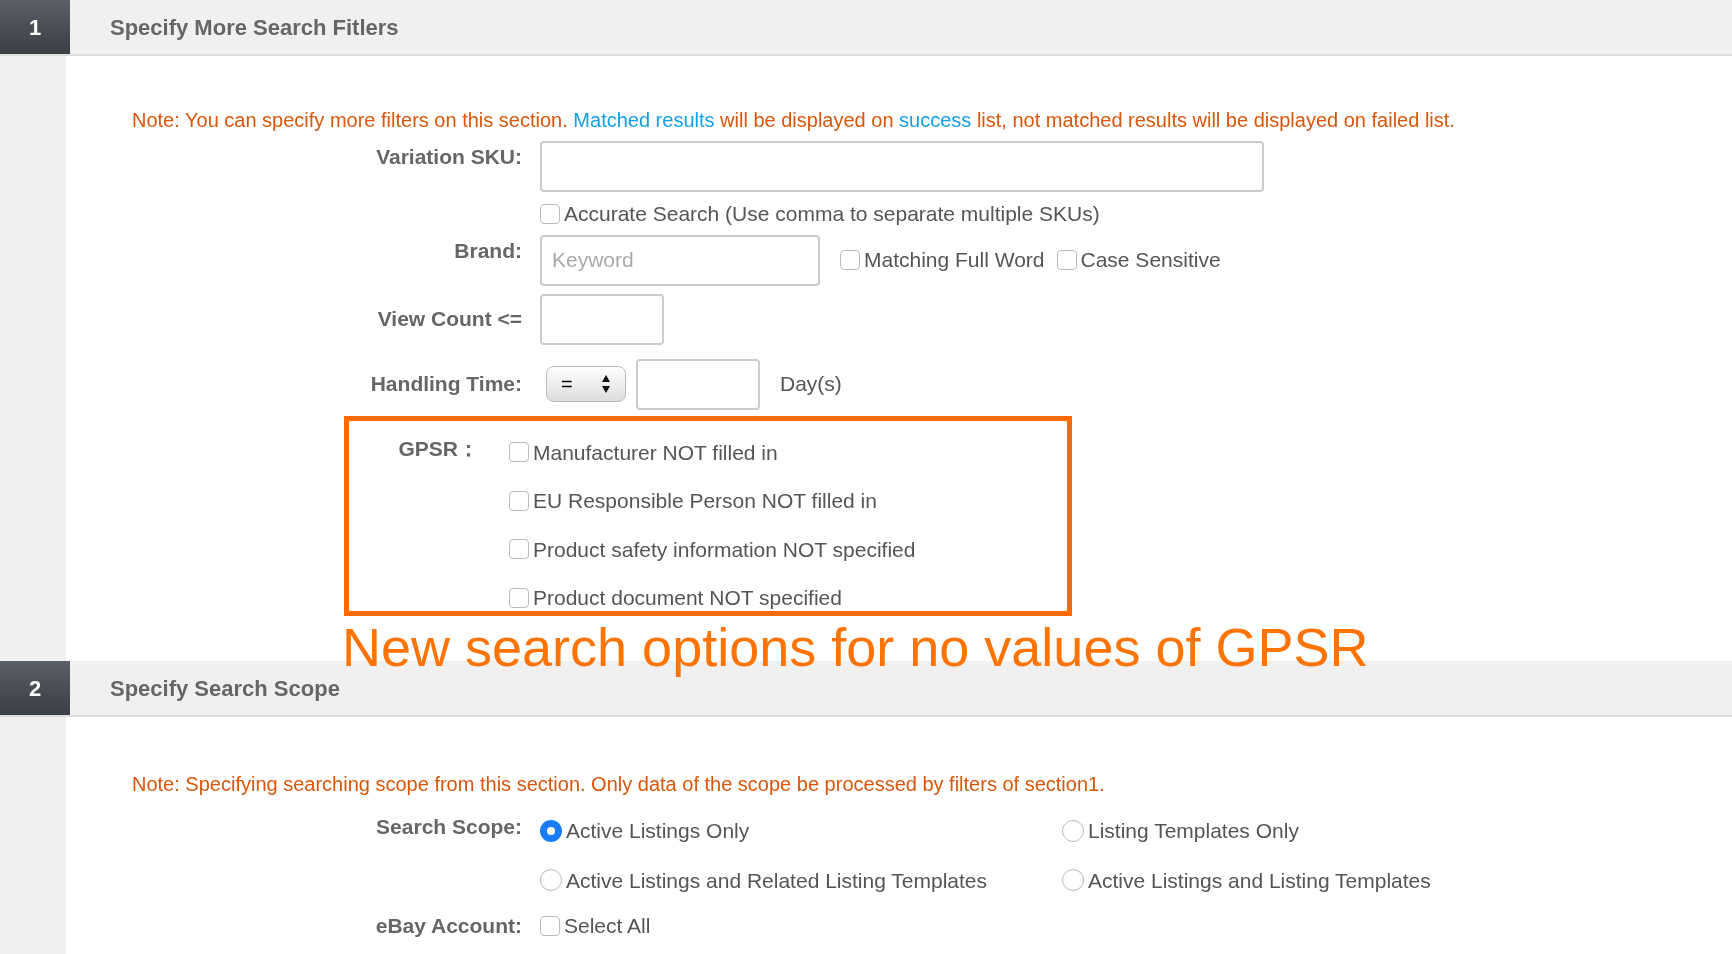  I want to click on section-number: 1, so click(35, 27).